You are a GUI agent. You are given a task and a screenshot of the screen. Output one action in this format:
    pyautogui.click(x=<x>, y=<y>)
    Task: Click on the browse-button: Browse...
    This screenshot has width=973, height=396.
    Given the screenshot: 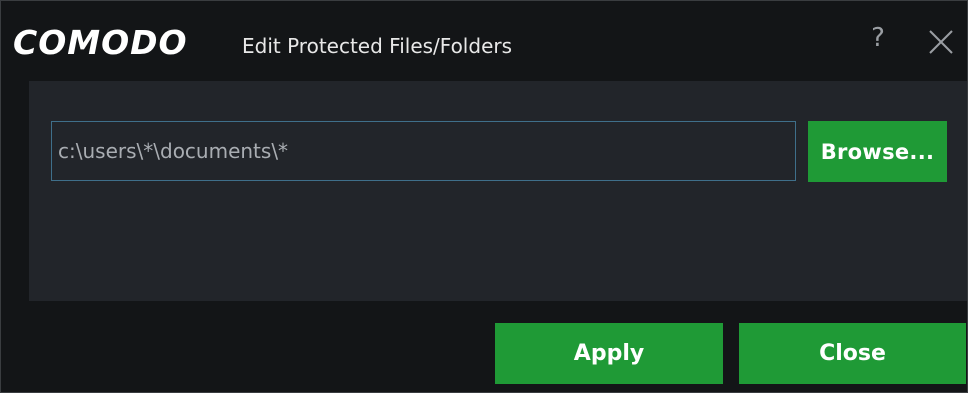 What is the action you would take?
    pyautogui.click(x=877, y=151)
    